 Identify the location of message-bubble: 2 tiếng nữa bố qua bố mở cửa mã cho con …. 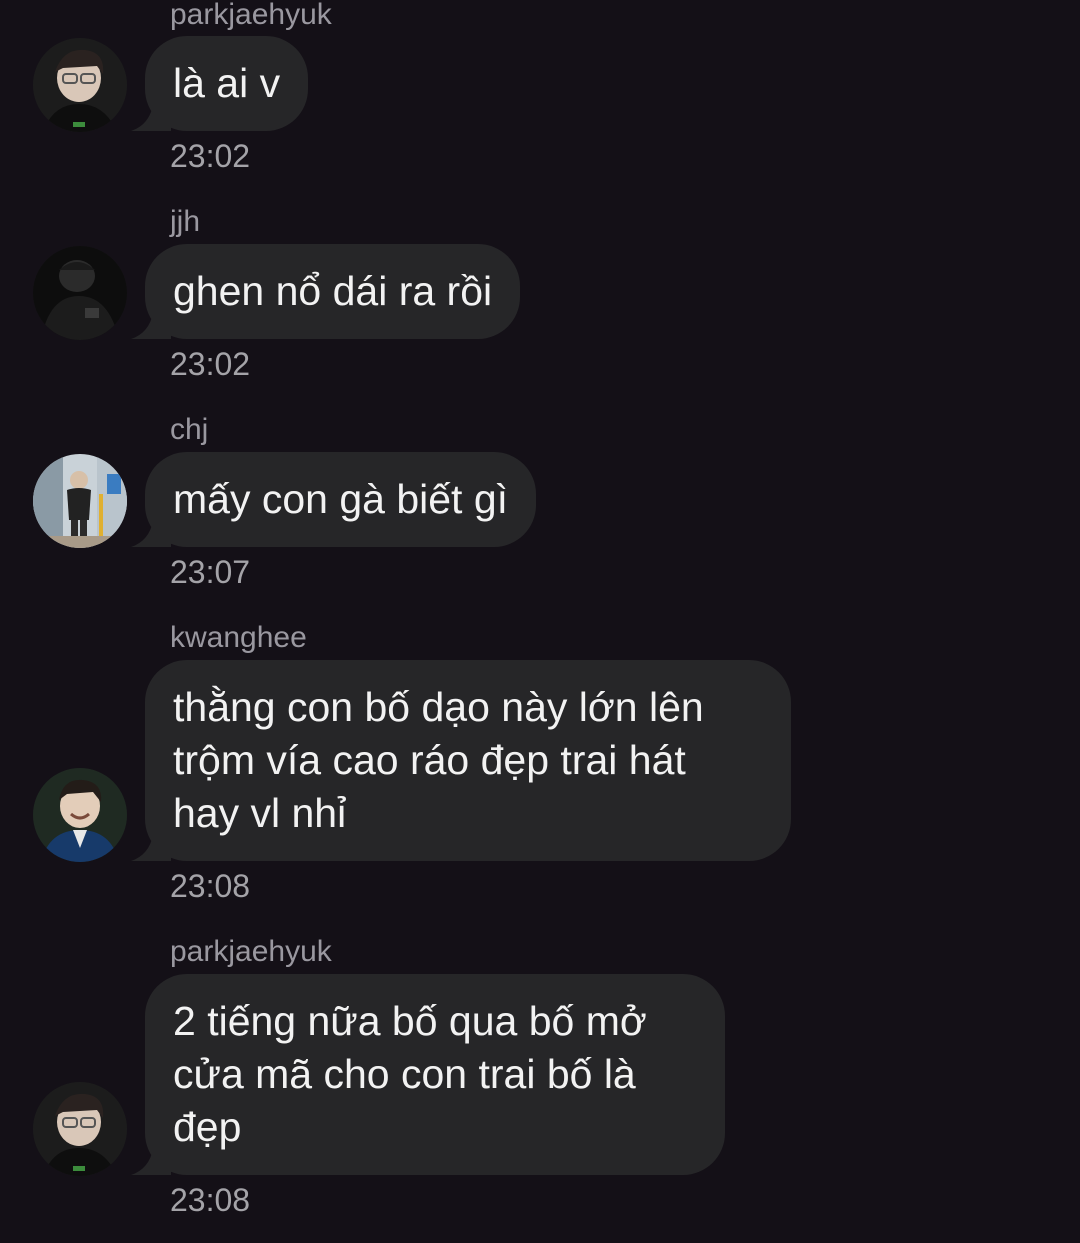
(428, 1074).